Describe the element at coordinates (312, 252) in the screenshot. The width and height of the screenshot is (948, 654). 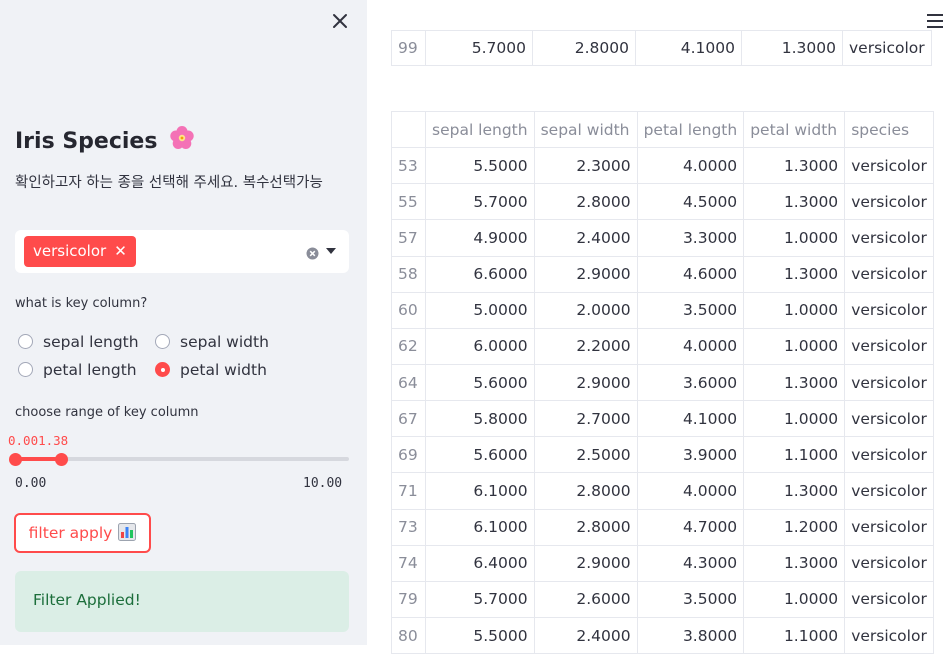
I see `clear-icon` at that location.